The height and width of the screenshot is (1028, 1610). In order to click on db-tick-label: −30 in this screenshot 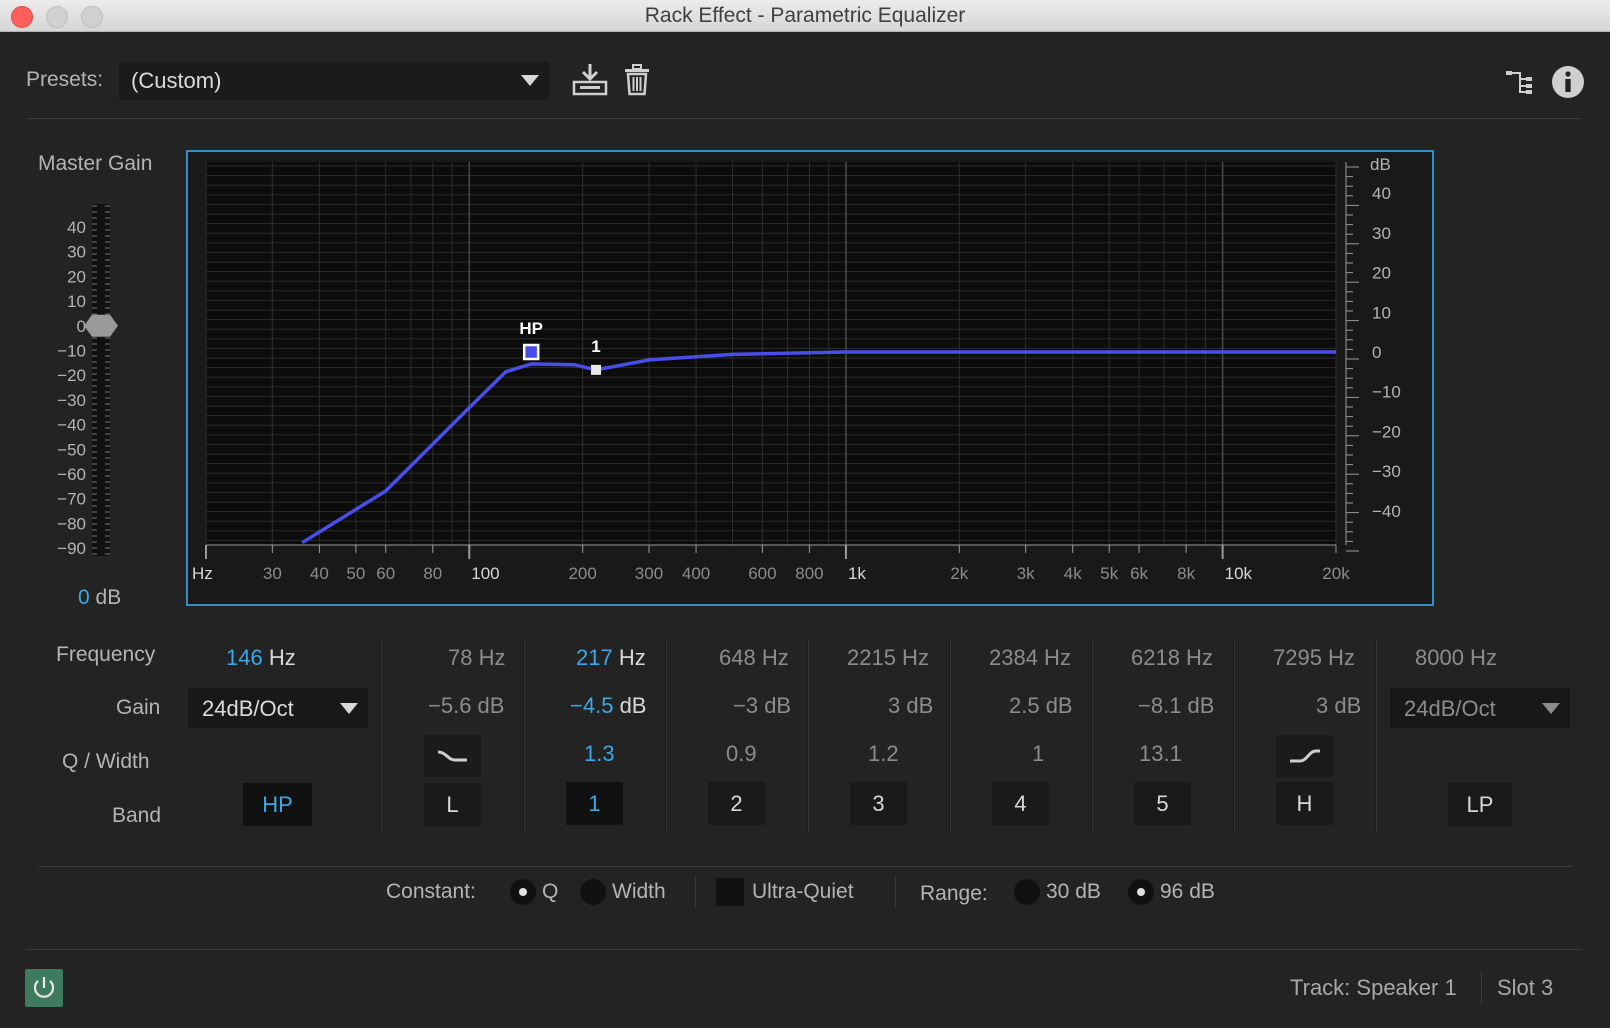, I will do `click(1386, 471)`.